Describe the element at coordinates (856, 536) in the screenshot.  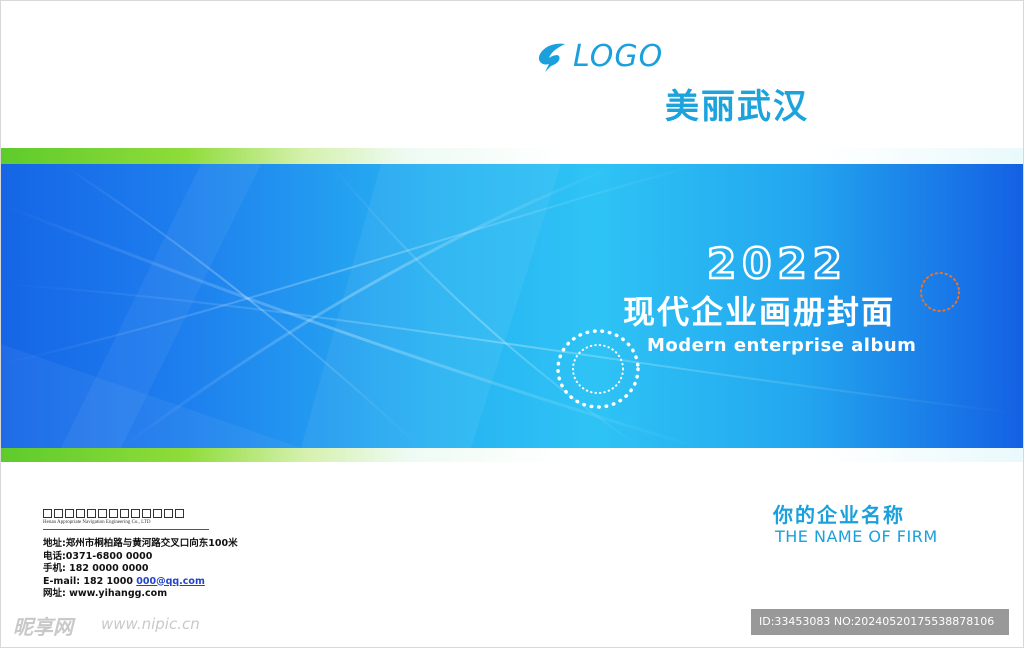
I see `firm-name-en: THE NAME OF FIRM` at that location.